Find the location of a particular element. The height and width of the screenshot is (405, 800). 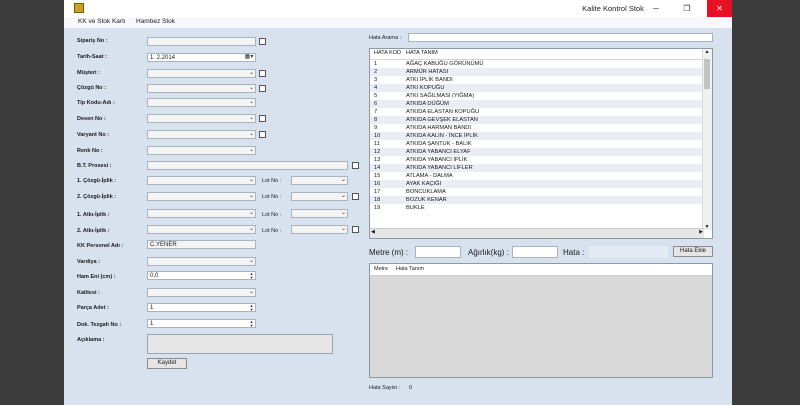

menu-kk-stok-karti: KK ve Stok Kartı is located at coordinates (102, 21).